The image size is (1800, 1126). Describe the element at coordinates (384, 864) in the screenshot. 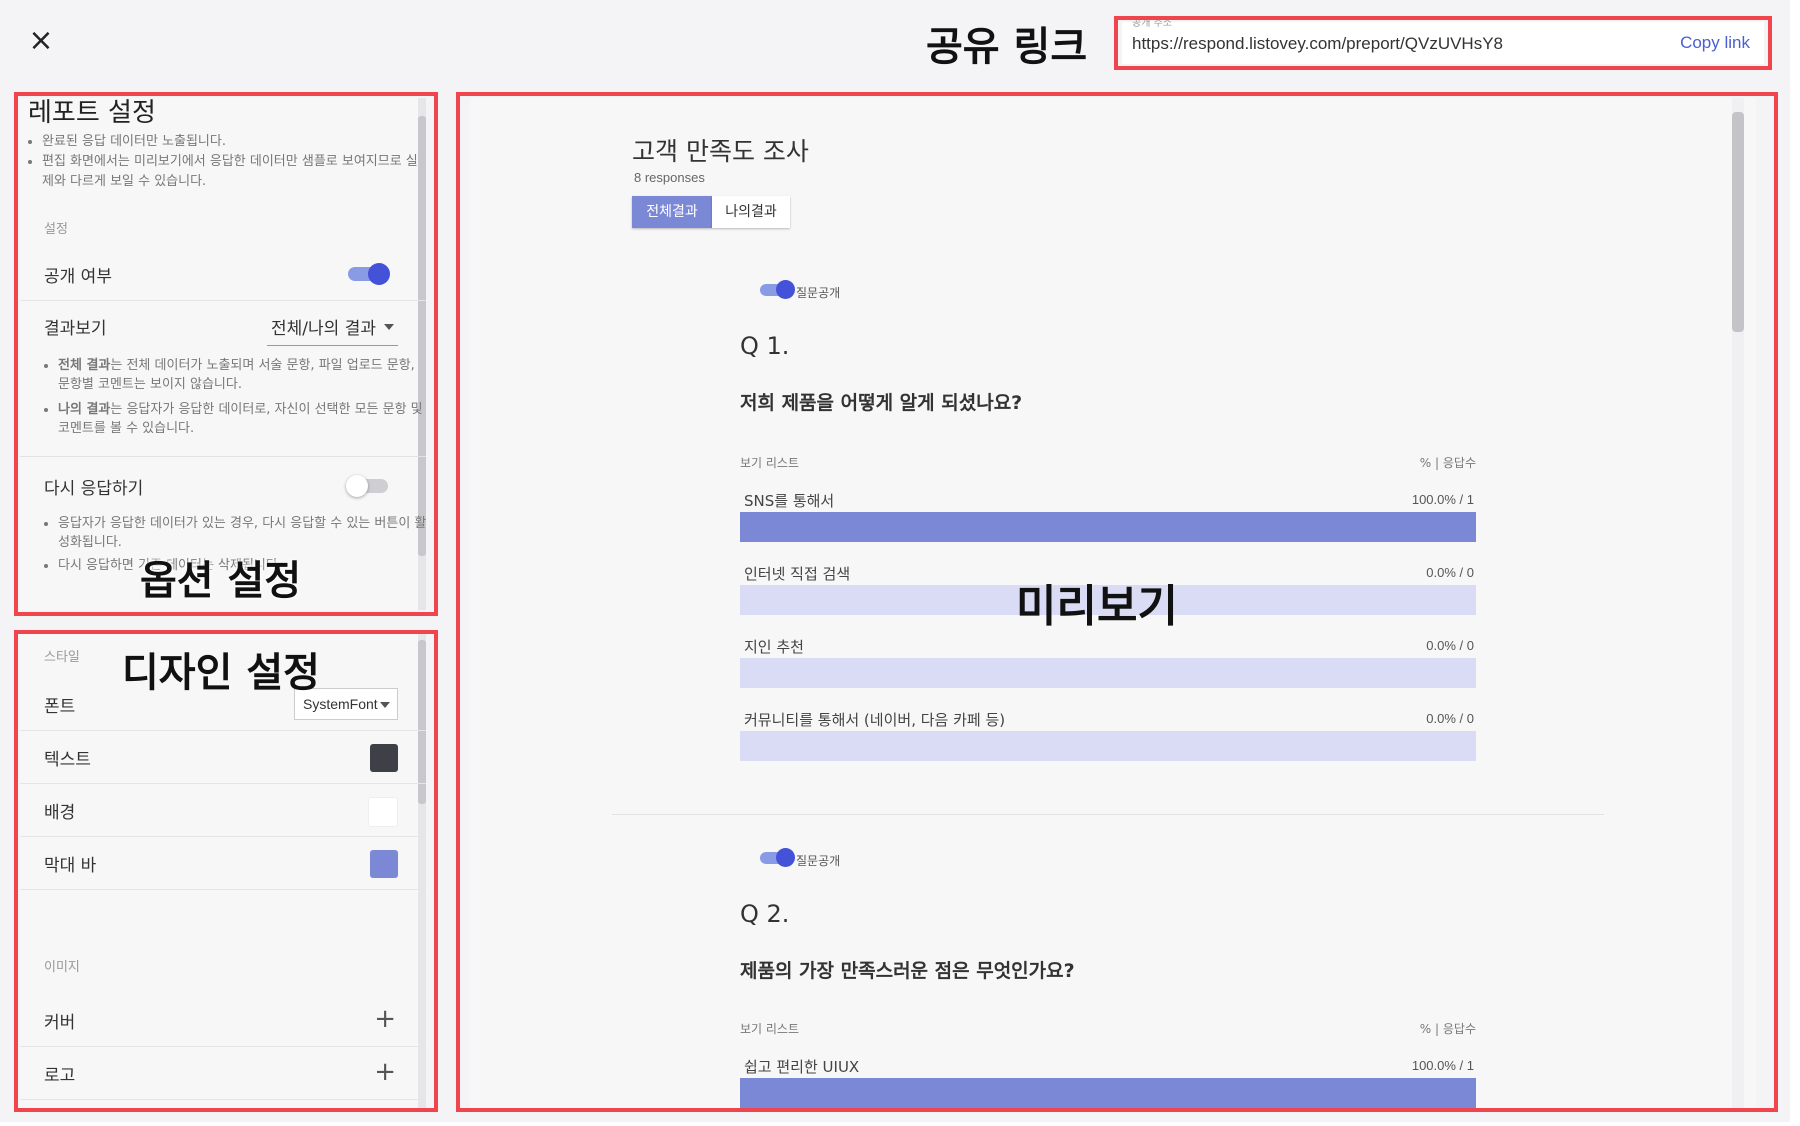

I see `bar-color-swatch` at that location.